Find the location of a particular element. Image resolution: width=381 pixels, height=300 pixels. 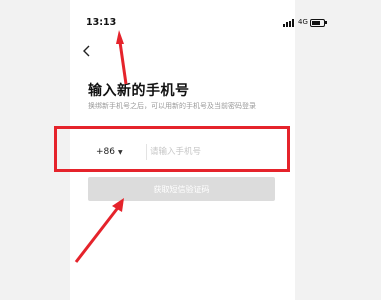

battery-icon is located at coordinates (317, 23).